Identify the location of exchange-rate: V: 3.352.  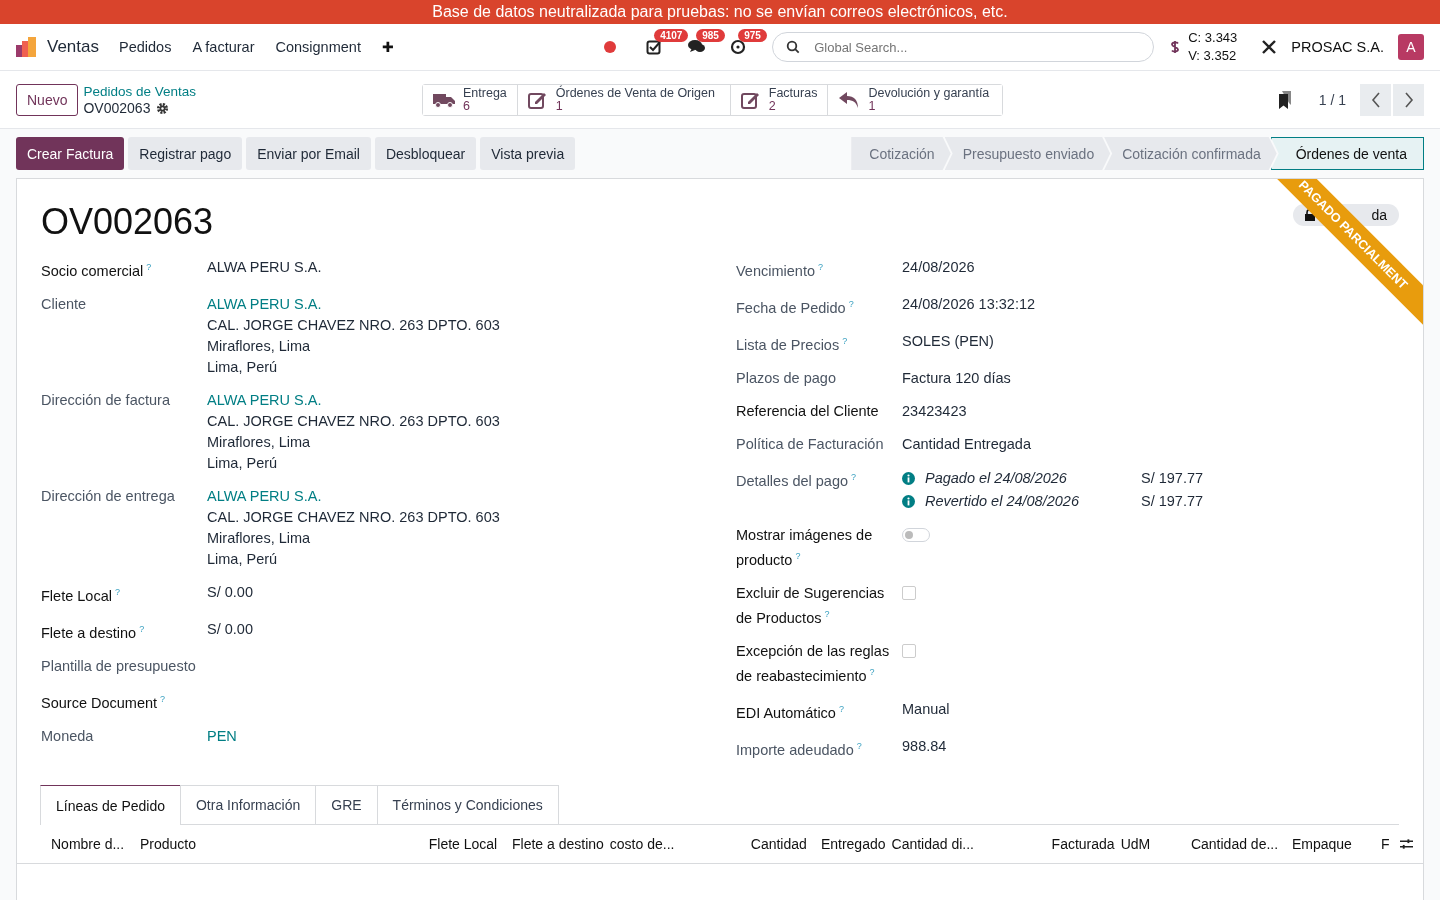
(1213, 56).